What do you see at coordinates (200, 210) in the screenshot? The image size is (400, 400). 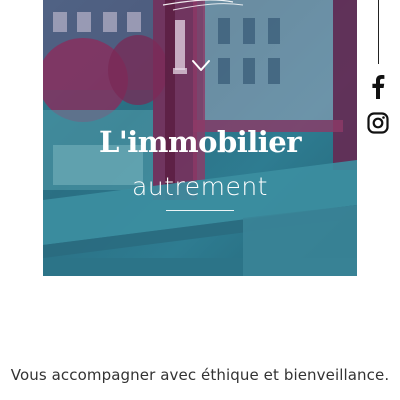 I see `hero-underline` at bounding box center [200, 210].